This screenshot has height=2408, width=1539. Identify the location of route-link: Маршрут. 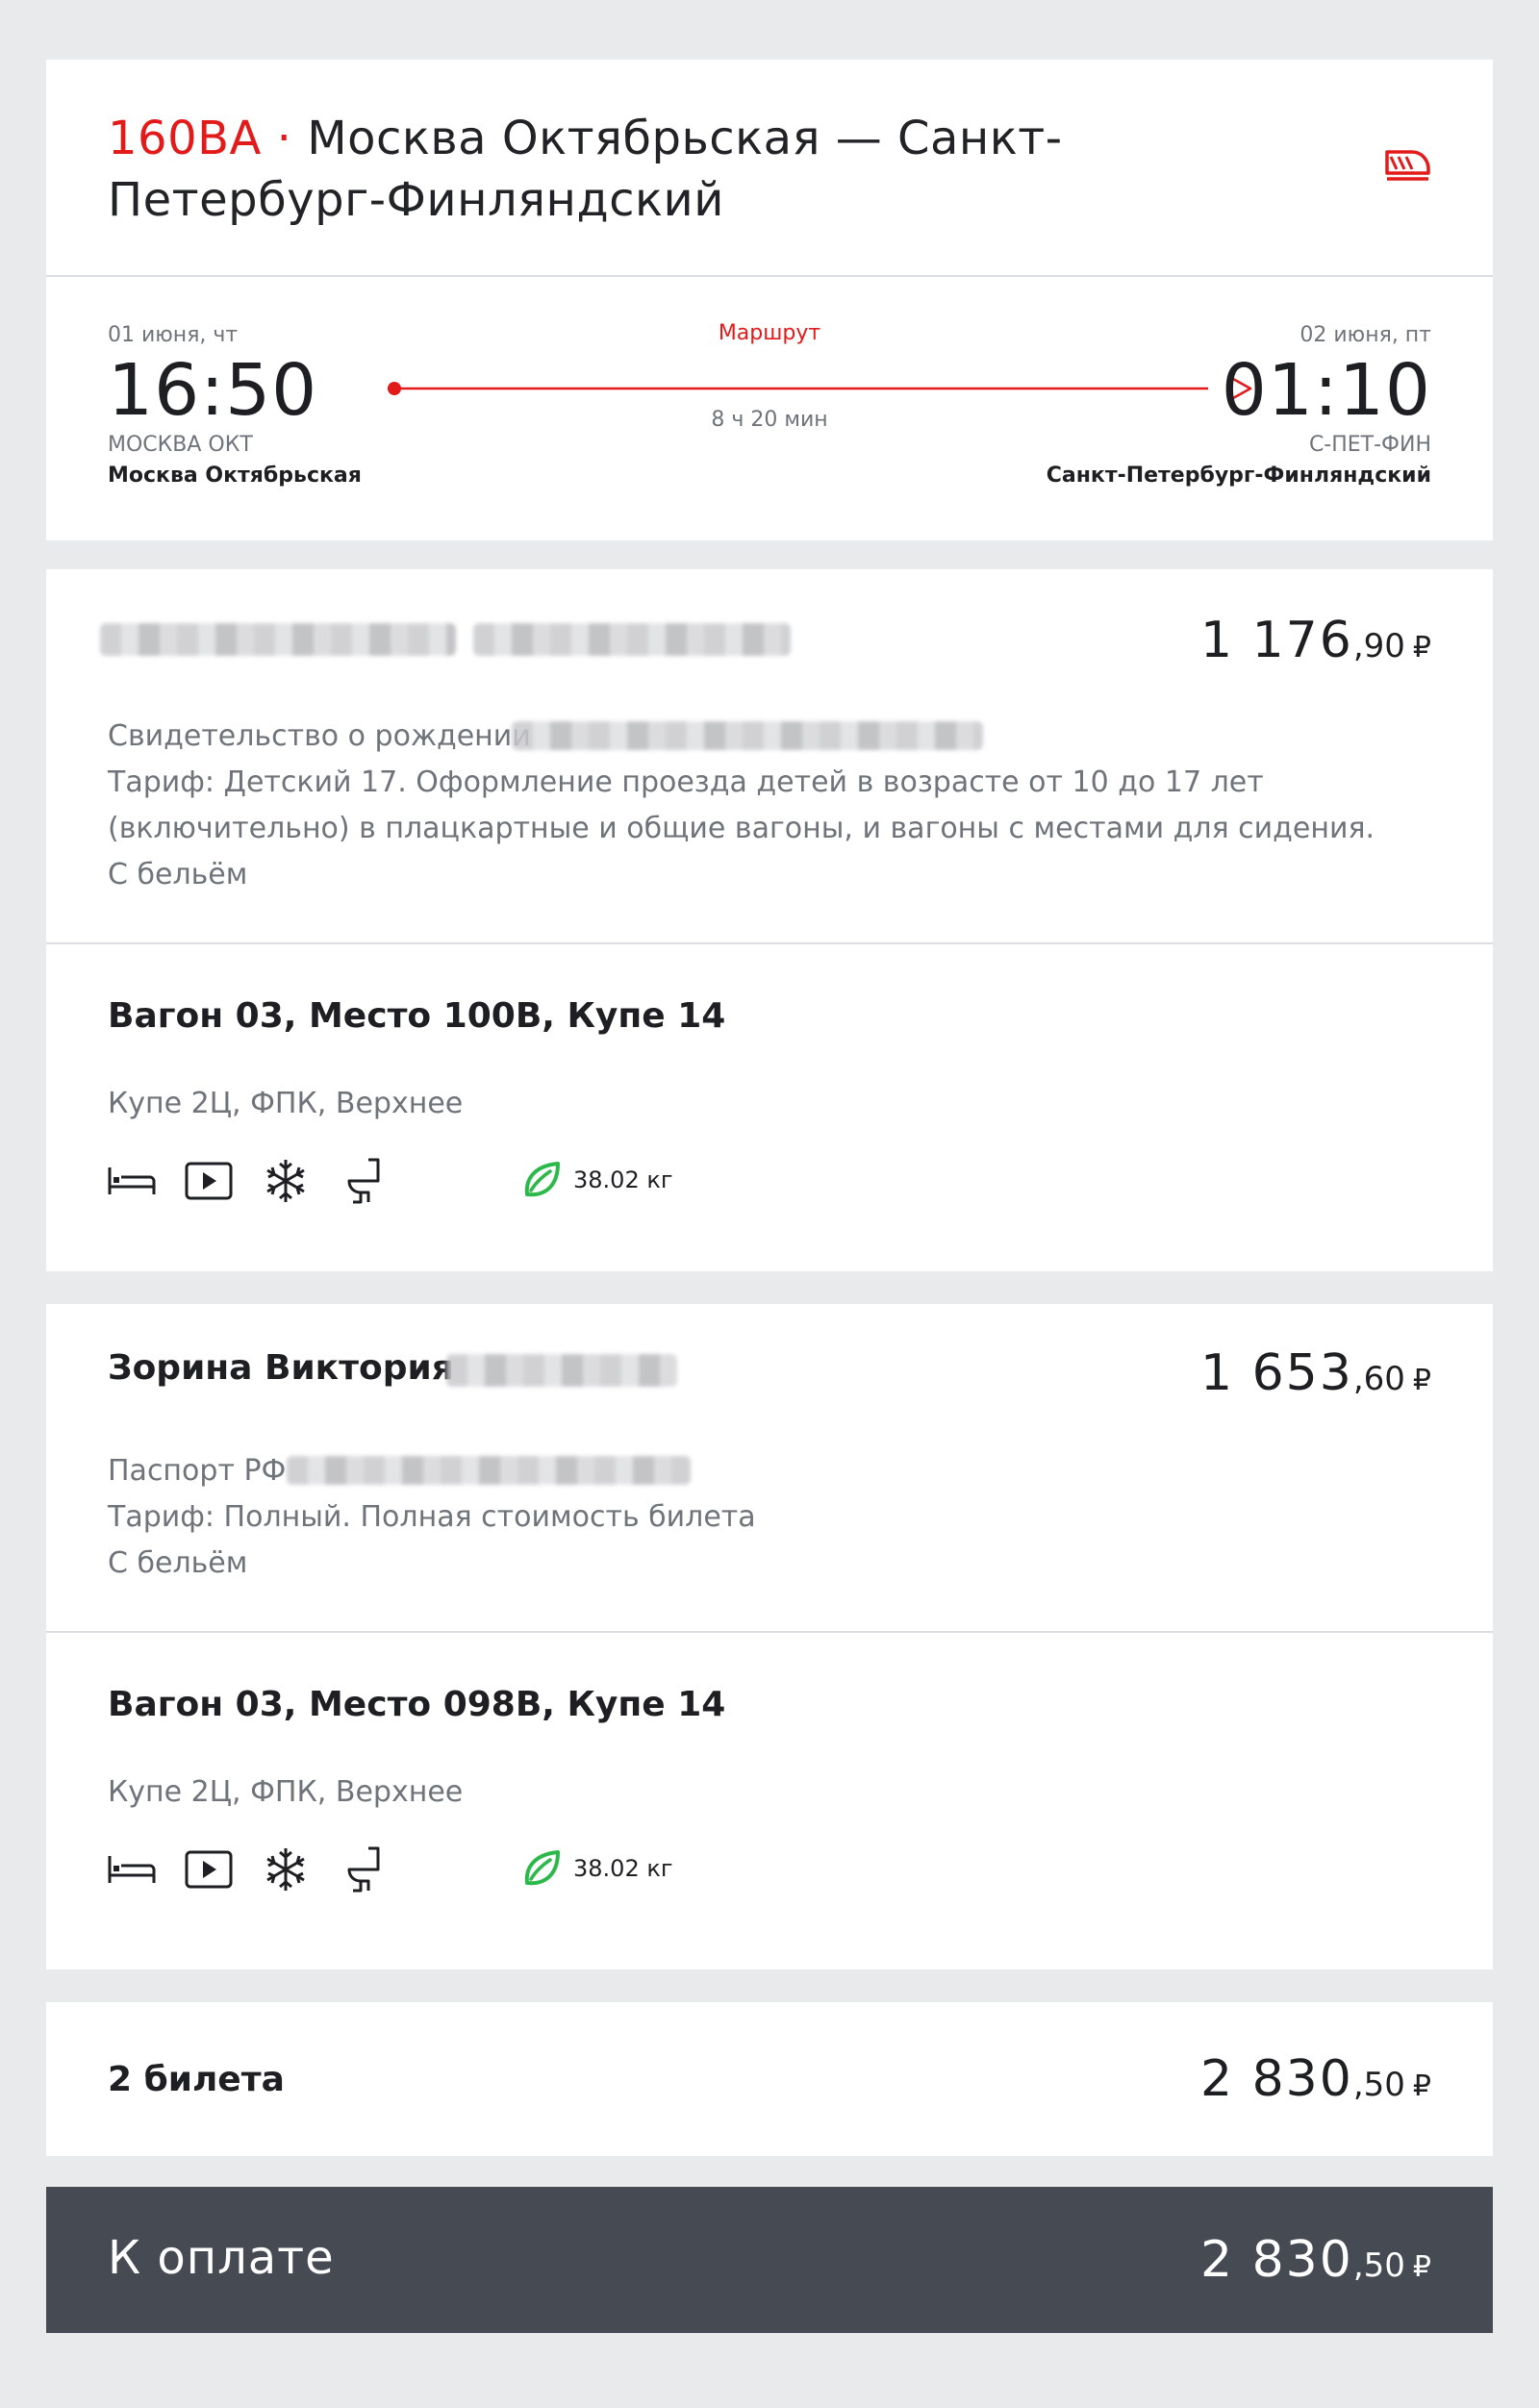
(769, 333).